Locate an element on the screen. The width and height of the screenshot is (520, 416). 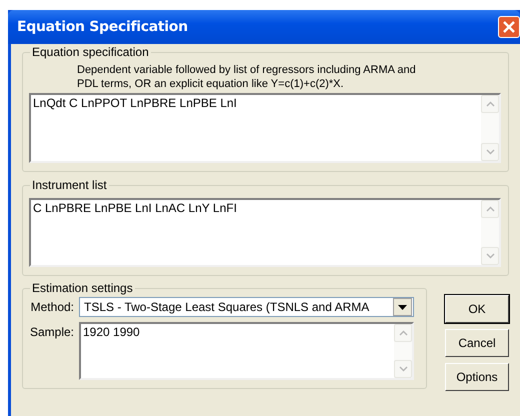
group-label: Estimation settings is located at coordinates (82, 288).